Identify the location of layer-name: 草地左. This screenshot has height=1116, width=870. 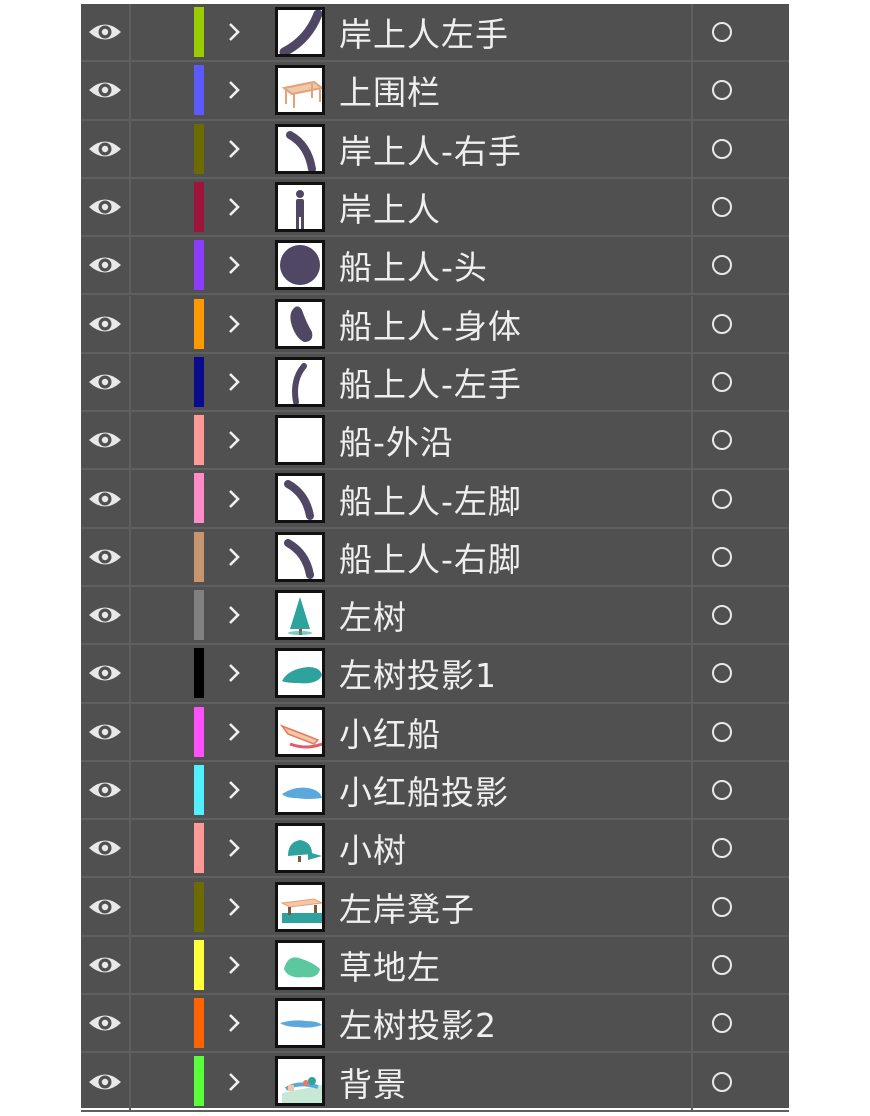
(390, 965).